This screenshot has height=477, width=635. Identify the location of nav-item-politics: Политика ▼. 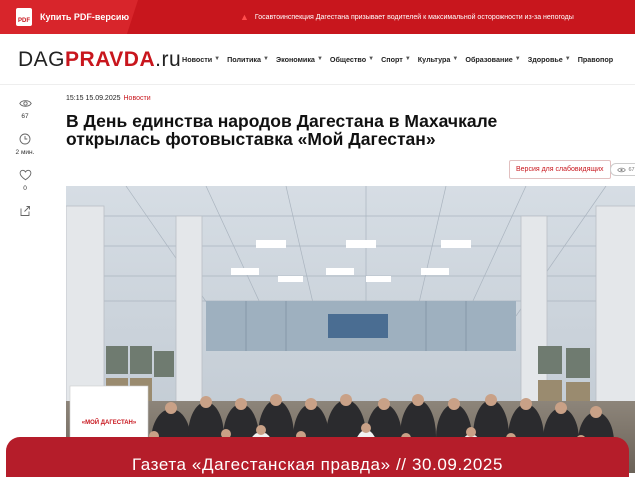
(248, 59).